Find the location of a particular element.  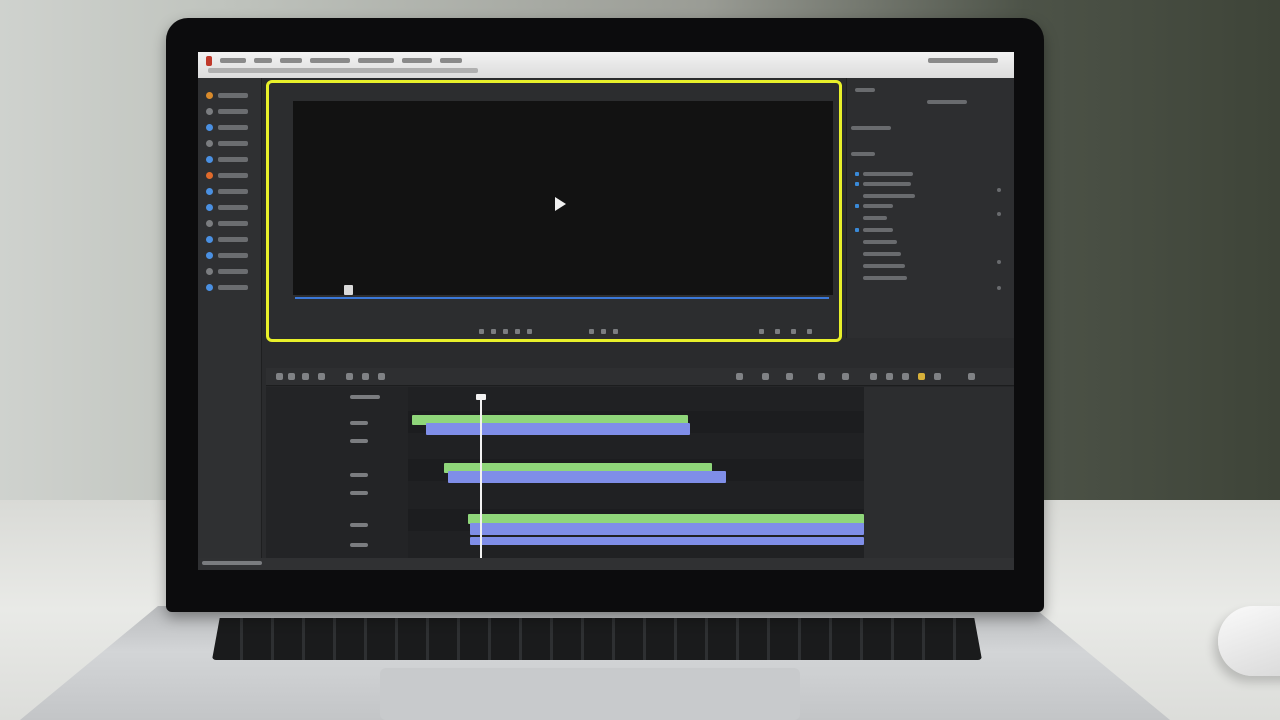

track-select-icon is located at coordinates (291, 376).